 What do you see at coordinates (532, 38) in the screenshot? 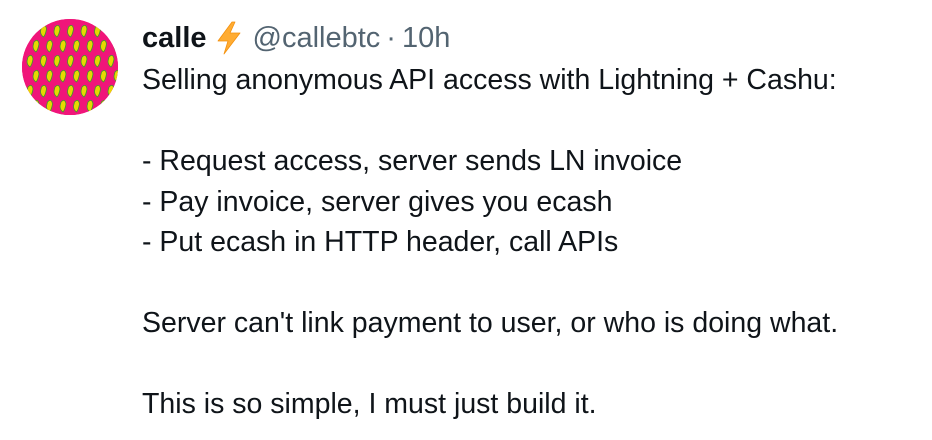
I see `tweet-header: calle @callebtc · 10h` at bounding box center [532, 38].